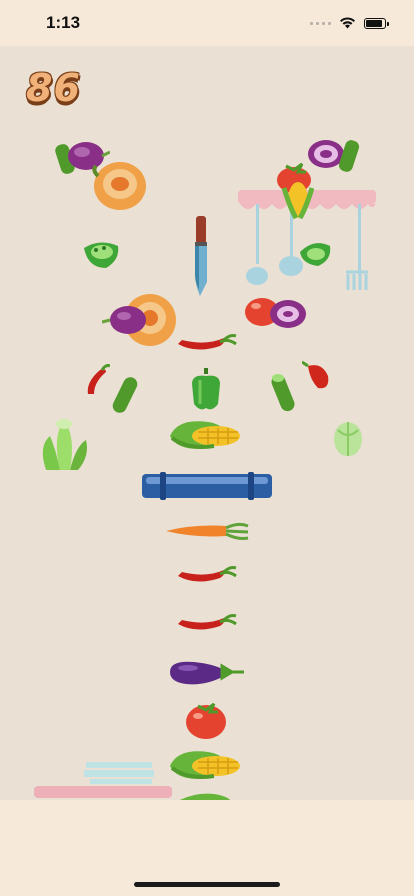  Describe the element at coordinates (320, 23) in the screenshot. I see `cellular-signal-icon` at that location.